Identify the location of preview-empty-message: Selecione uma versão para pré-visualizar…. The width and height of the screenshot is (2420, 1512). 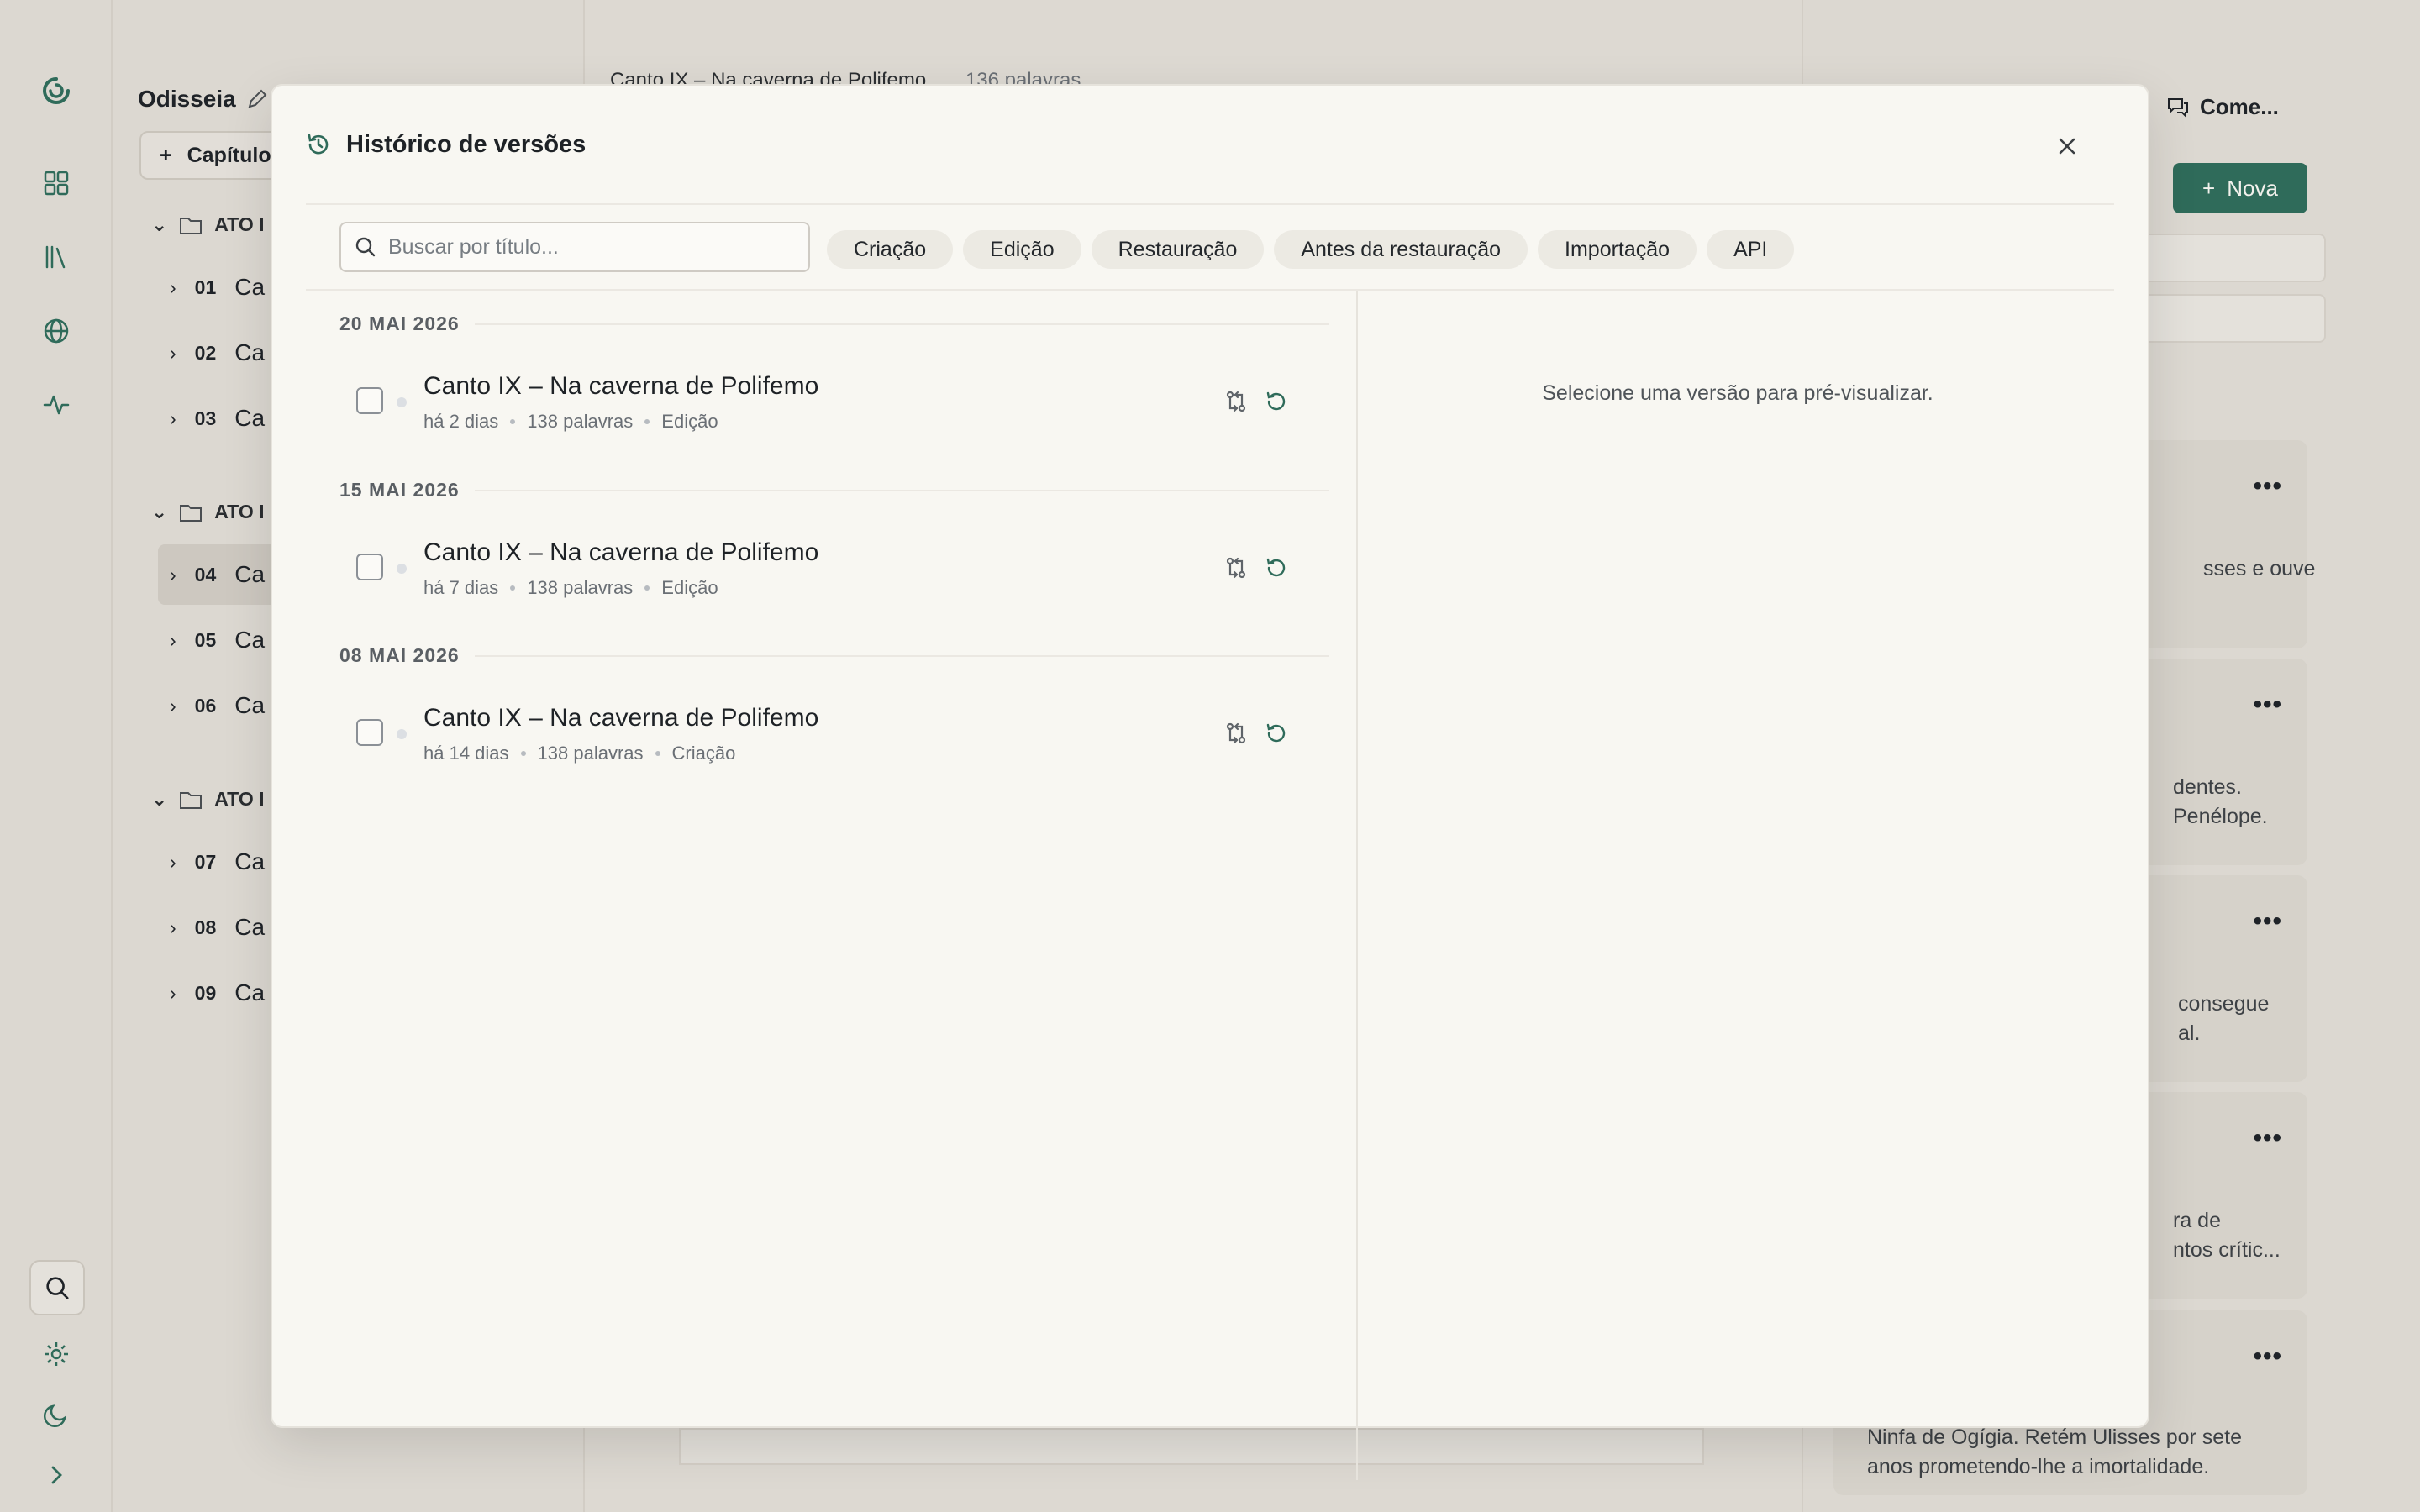
(1738, 393).